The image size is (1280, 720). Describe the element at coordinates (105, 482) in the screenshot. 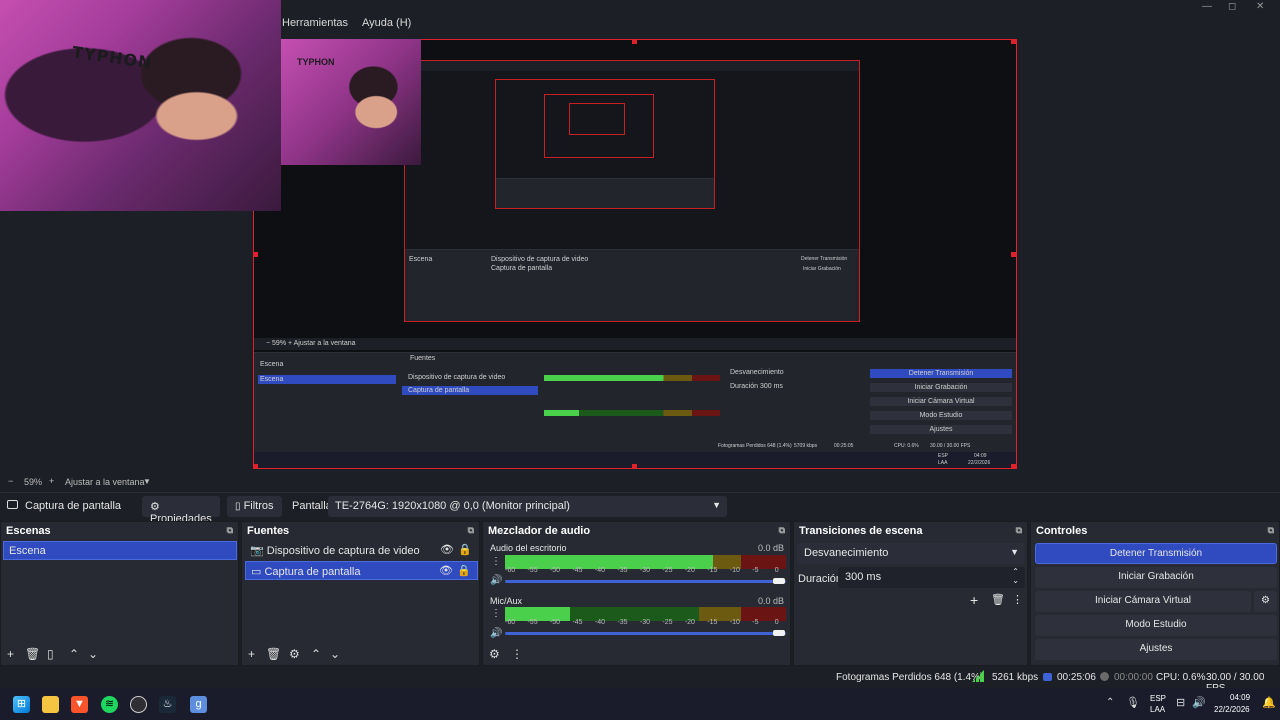

I see `fit-to-window: Ajustar a la ventana` at that location.